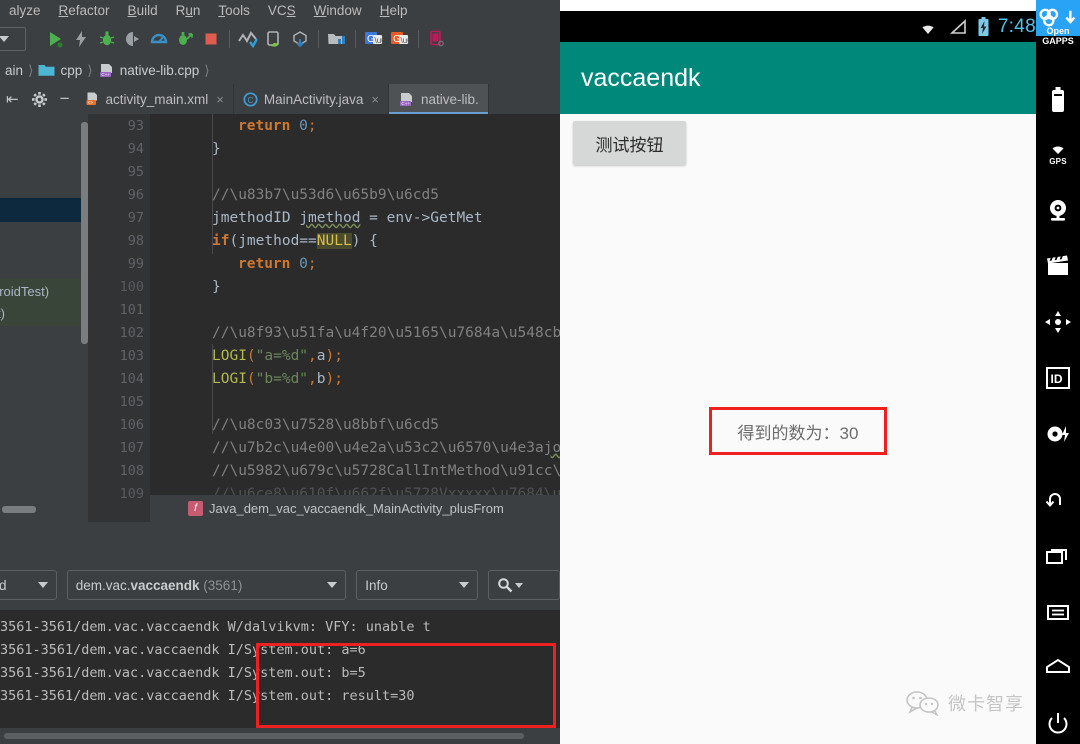 Image resolution: width=1080 pixels, height=744 pixels. I want to click on rail-recents-button, so click(1058, 556).